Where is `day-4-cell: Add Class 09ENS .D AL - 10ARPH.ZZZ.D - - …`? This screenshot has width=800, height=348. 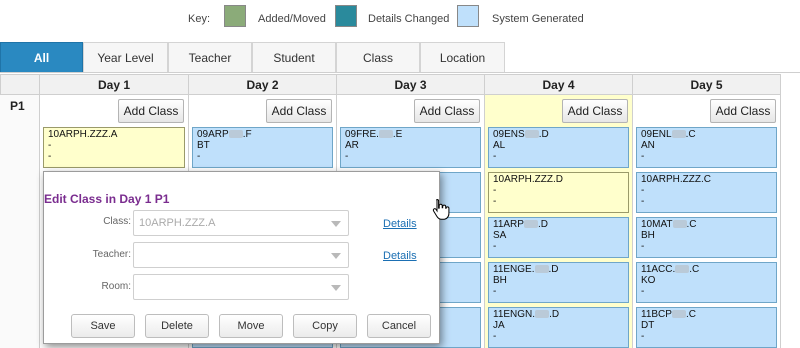 day-4-cell: Add Class 09ENS .D AL - 10ARPH.ZZZ.D - - … is located at coordinates (559, 221).